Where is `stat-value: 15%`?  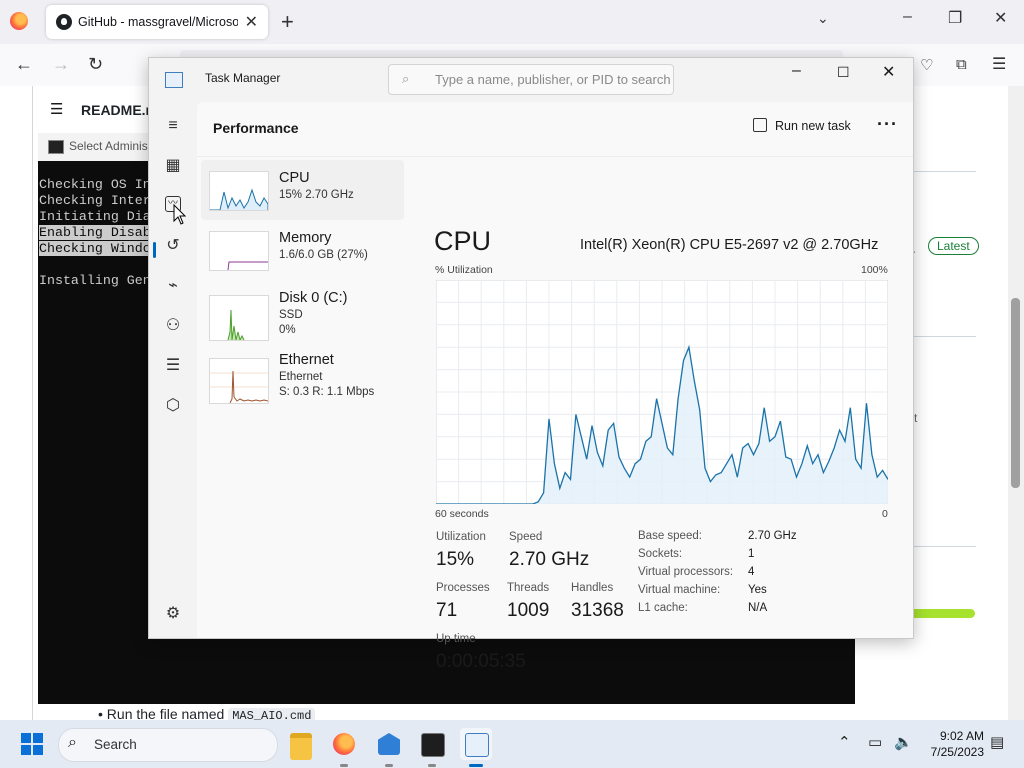 stat-value: 15% is located at coordinates (455, 559).